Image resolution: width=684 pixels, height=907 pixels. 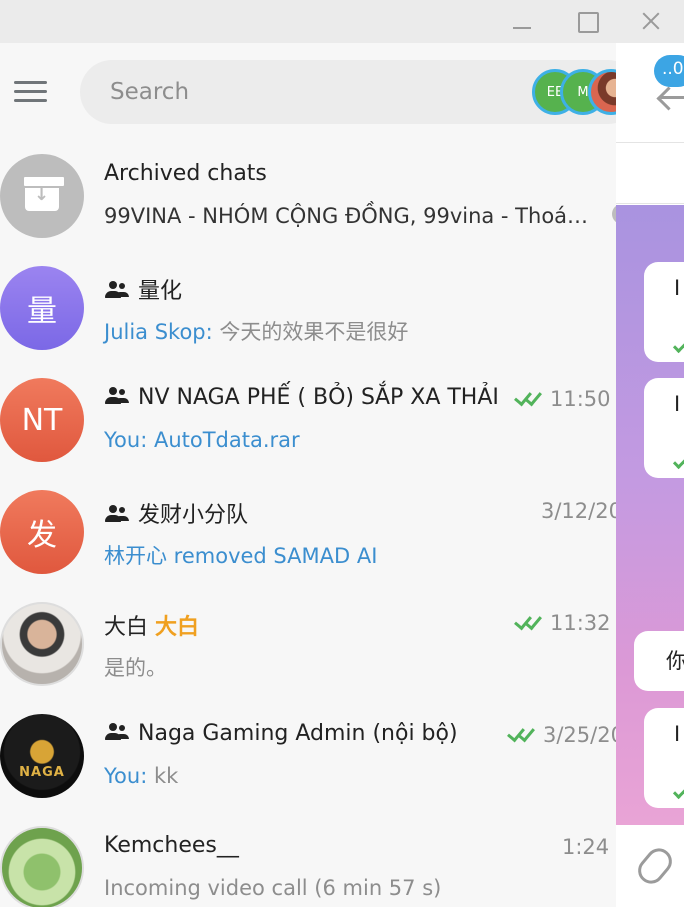 I want to click on title-bar, so click(x=342, y=21).